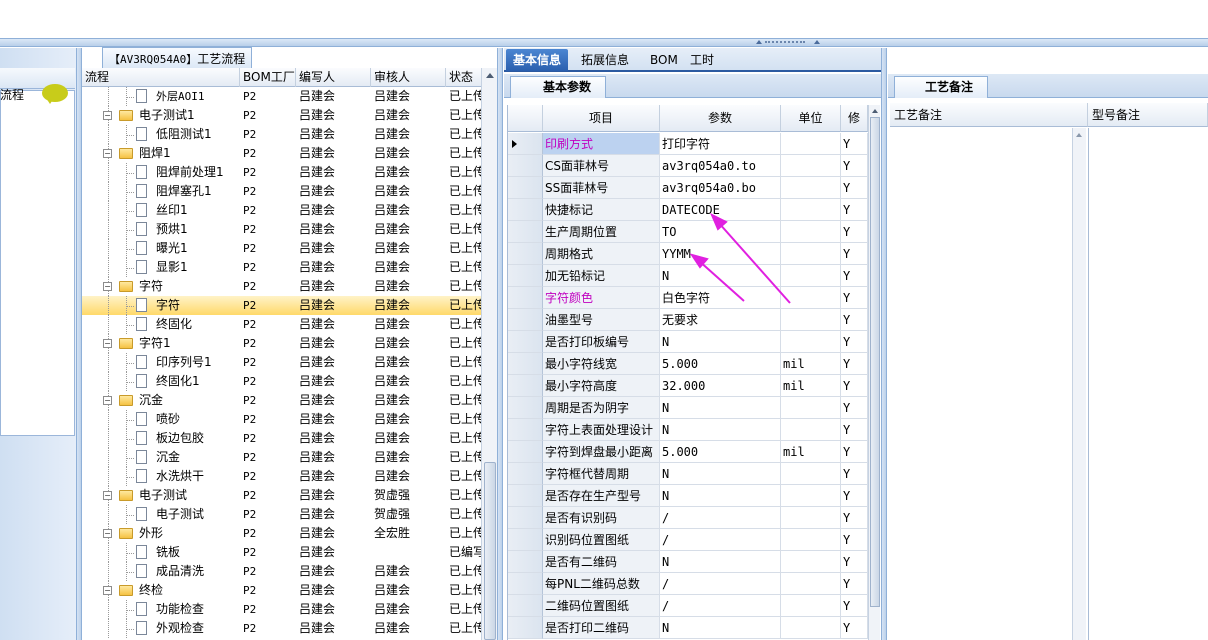 This screenshot has width=1208, height=640. Describe the element at coordinates (189, 495) in the screenshot. I see `tree-node-name: 电子测试` at that location.